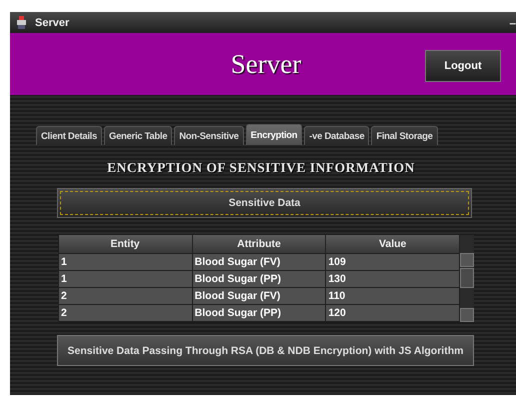 The height and width of the screenshot is (408, 516). Describe the element at coordinates (467, 278) in the screenshot. I see `scrollbar` at that location.